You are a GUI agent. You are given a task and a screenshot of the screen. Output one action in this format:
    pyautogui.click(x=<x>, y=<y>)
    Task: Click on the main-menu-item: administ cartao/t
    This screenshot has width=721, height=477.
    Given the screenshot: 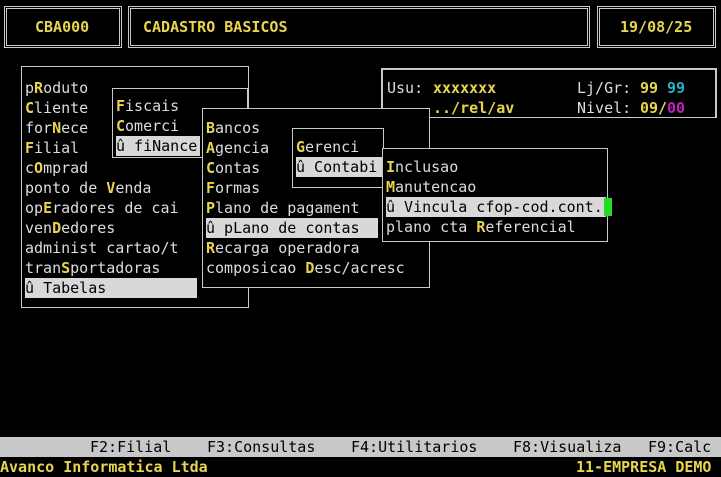 What is the action you would take?
    pyautogui.click(x=111, y=248)
    